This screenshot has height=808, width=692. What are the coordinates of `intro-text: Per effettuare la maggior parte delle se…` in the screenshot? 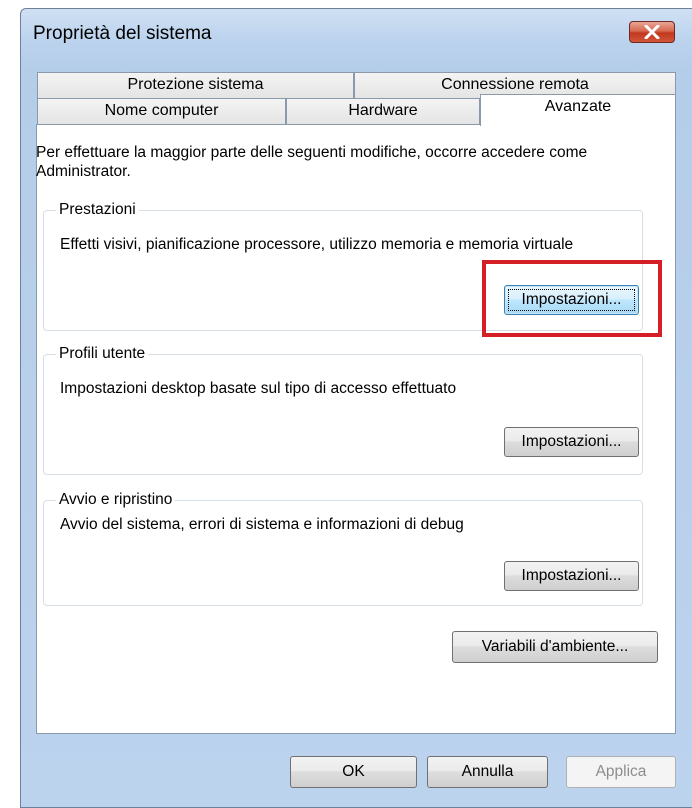 It's located at (312, 162).